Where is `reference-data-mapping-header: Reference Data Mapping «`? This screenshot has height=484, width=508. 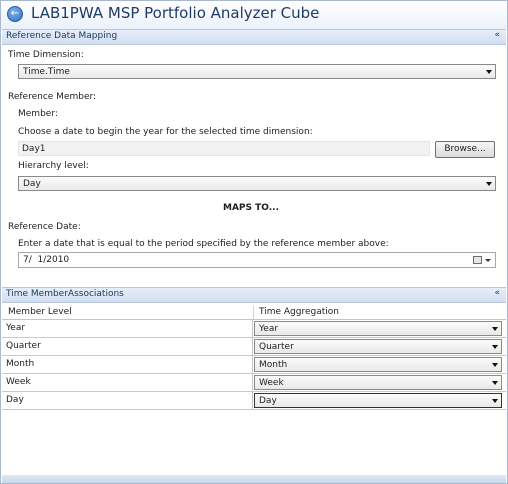 reference-data-mapping-header: Reference Data Mapping « is located at coordinates (254, 37).